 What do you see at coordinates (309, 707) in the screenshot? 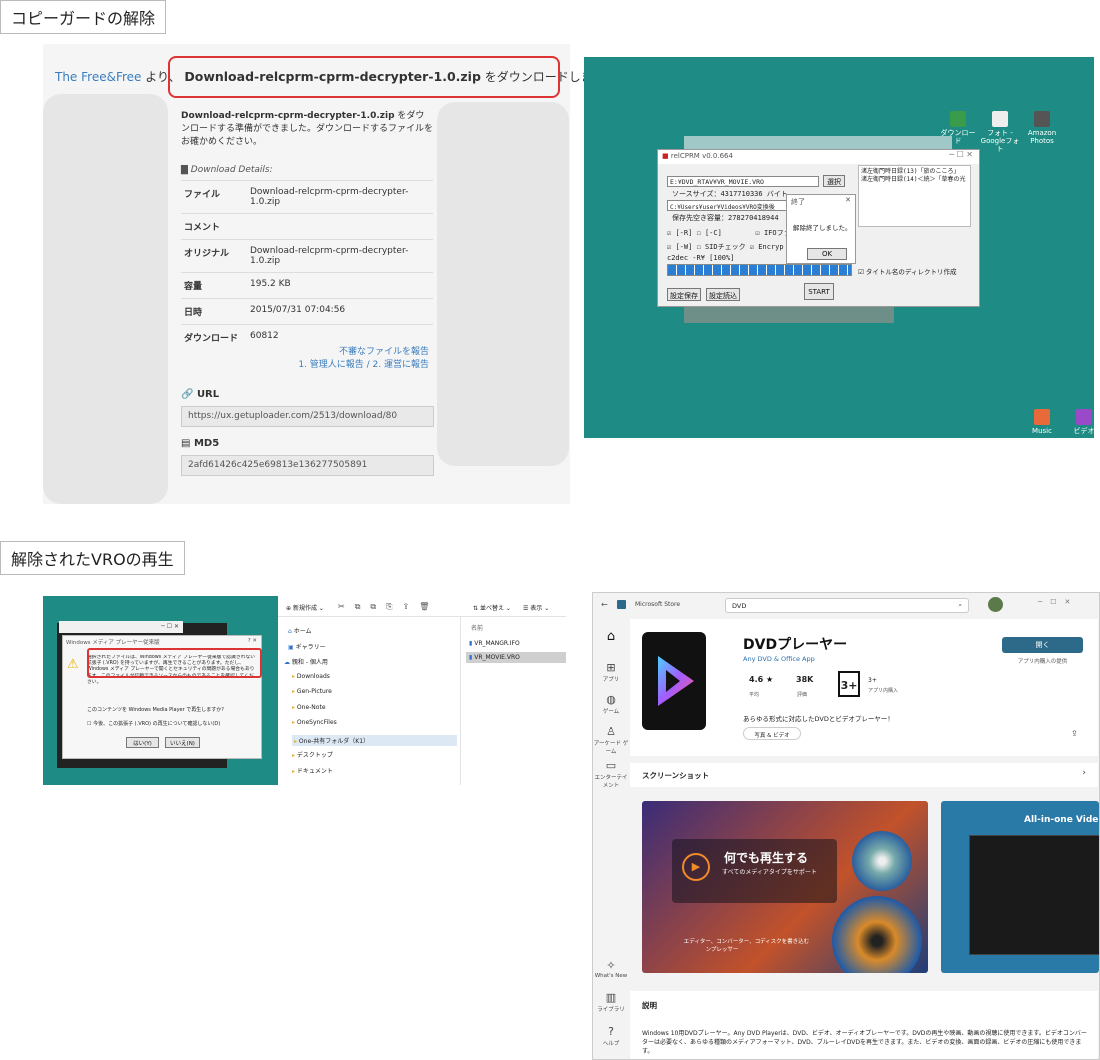
I see `nav-item: ▸ One-Note` at bounding box center [309, 707].